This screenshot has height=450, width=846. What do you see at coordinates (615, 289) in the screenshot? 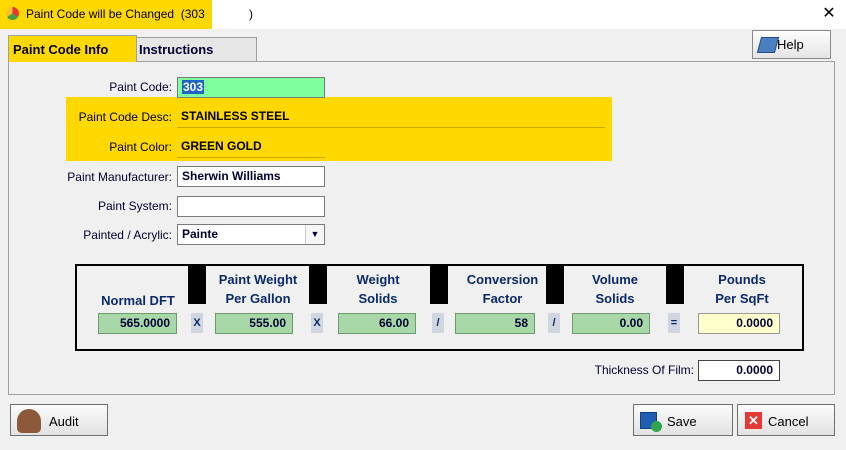
I see `volume-solids-header: Volume Solids` at bounding box center [615, 289].